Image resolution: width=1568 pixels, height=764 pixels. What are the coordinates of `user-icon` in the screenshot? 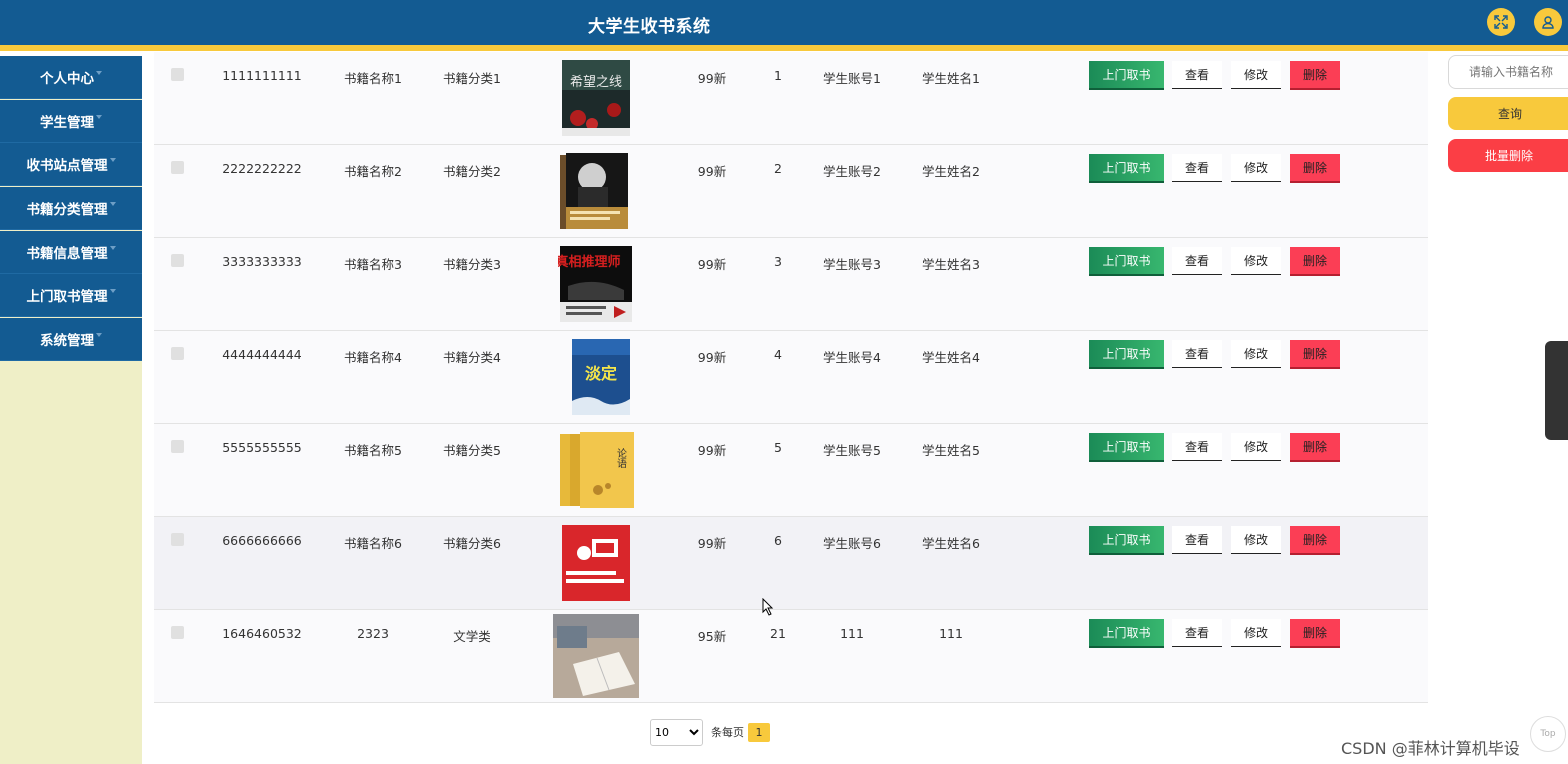 It's located at (1548, 22).